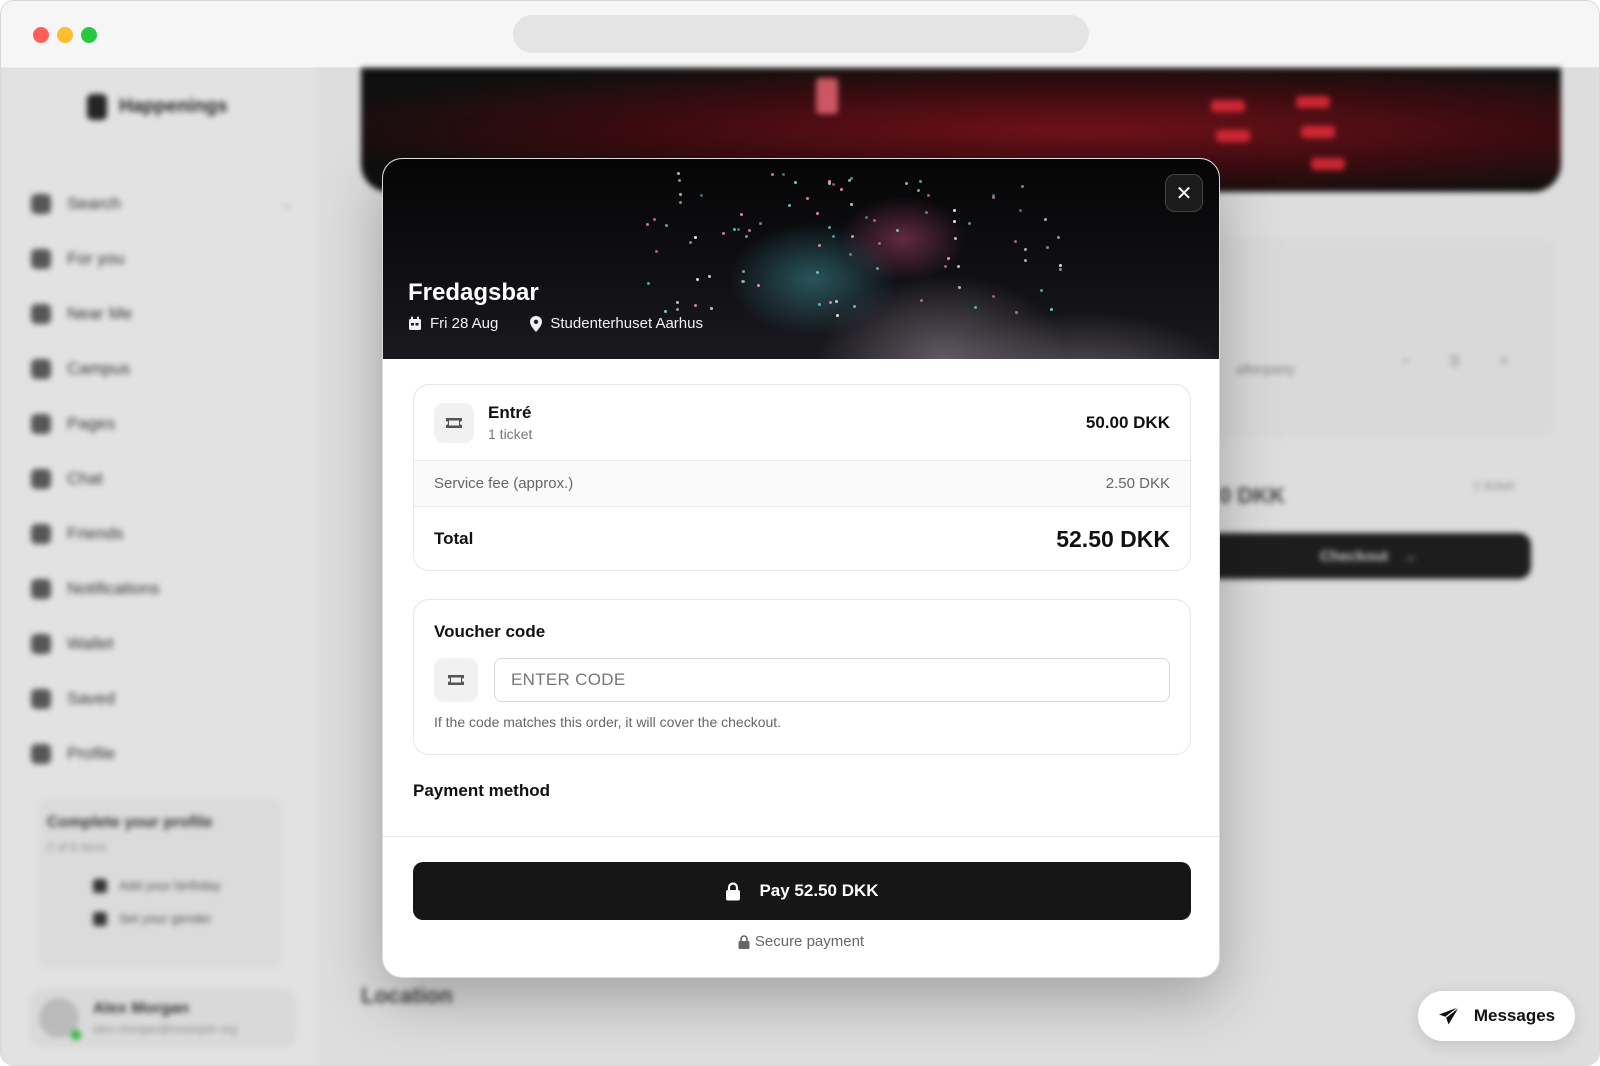 This screenshot has height=1066, width=1600. Describe the element at coordinates (819, 890) in the screenshot. I see `pay-button-label: Pay 52.50 DKK` at that location.